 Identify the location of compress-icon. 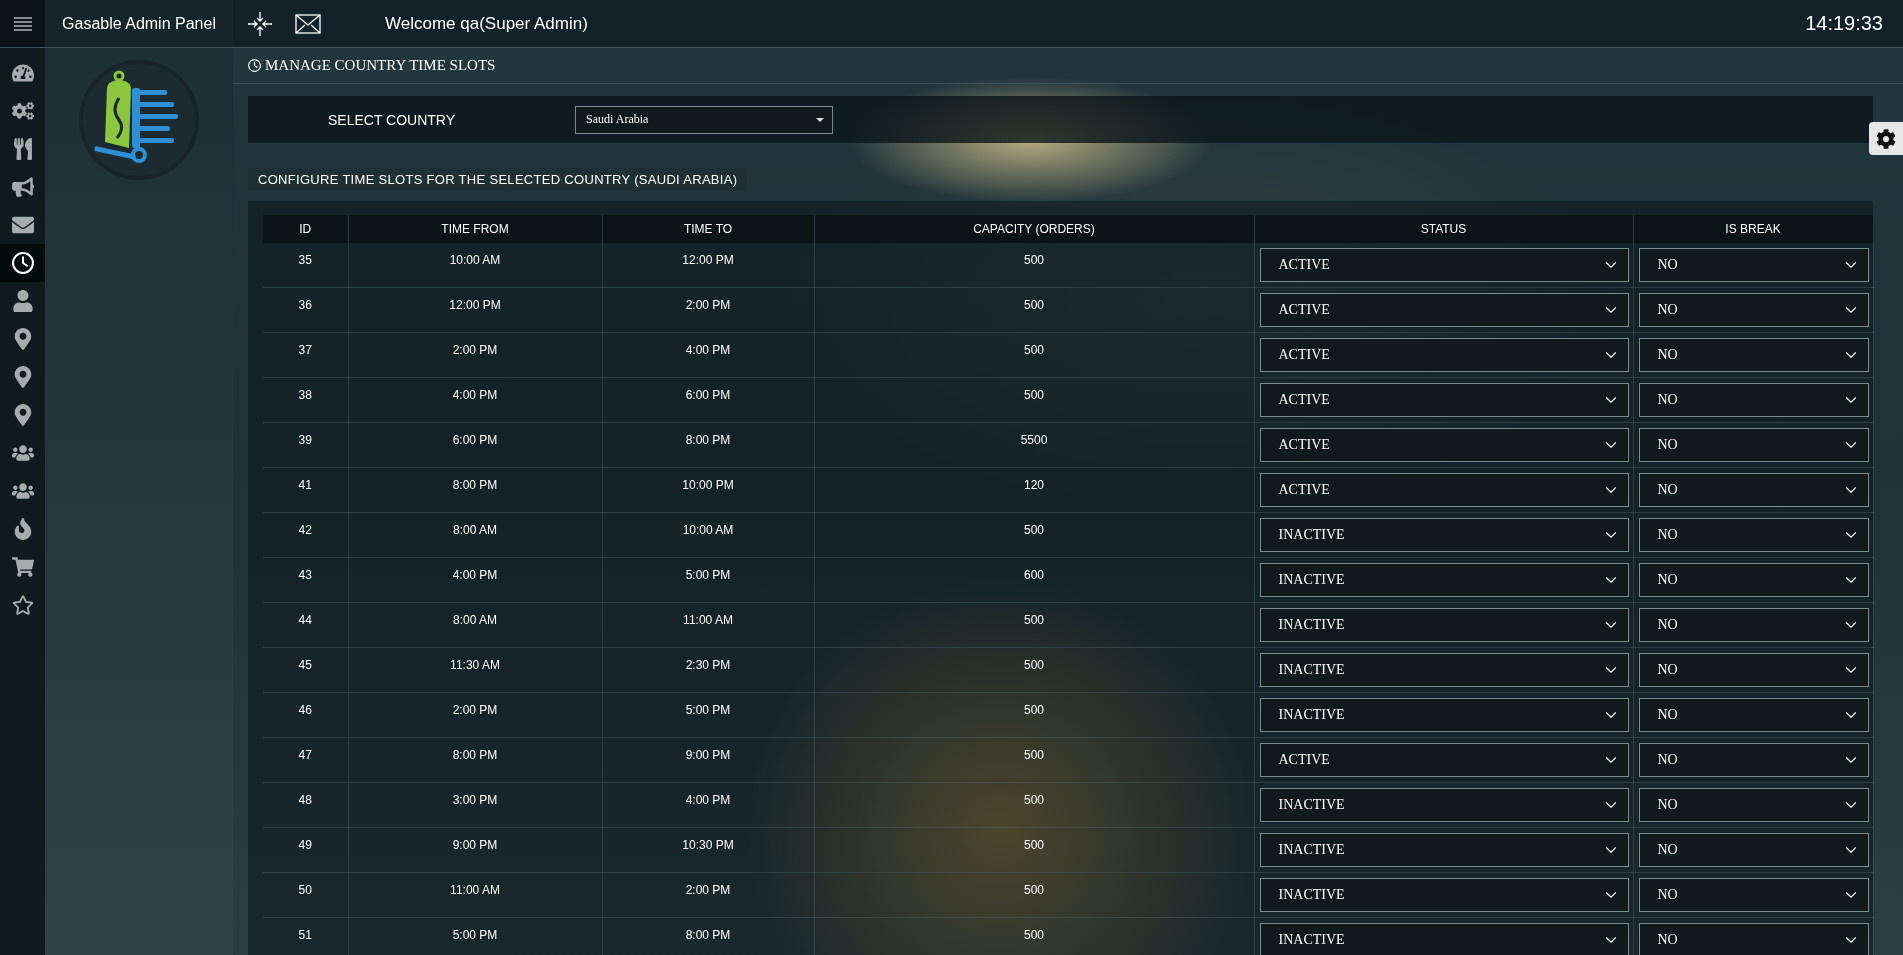
(260, 23).